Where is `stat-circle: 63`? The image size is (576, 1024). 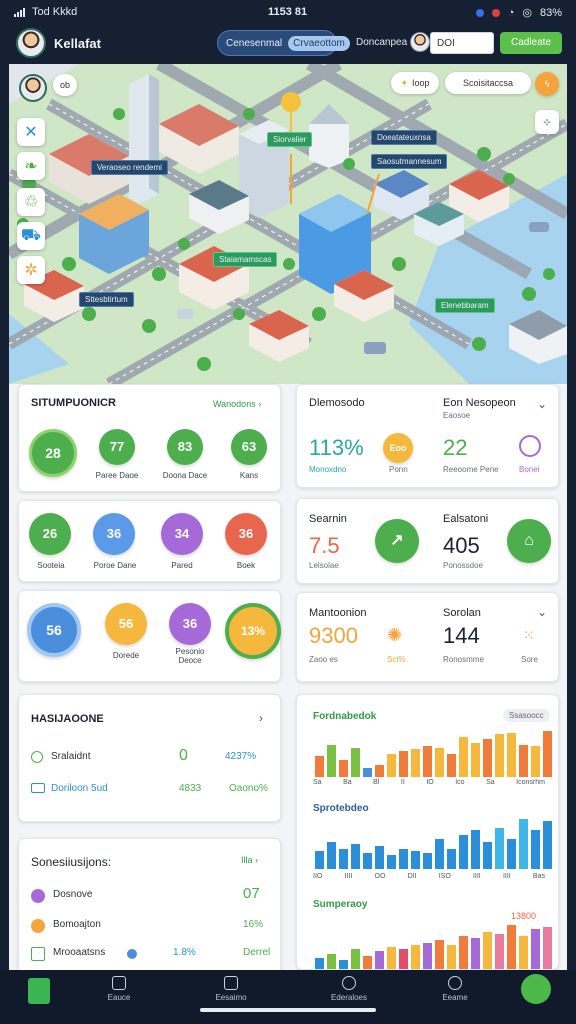
stat-circle: 63 is located at coordinates (249, 447).